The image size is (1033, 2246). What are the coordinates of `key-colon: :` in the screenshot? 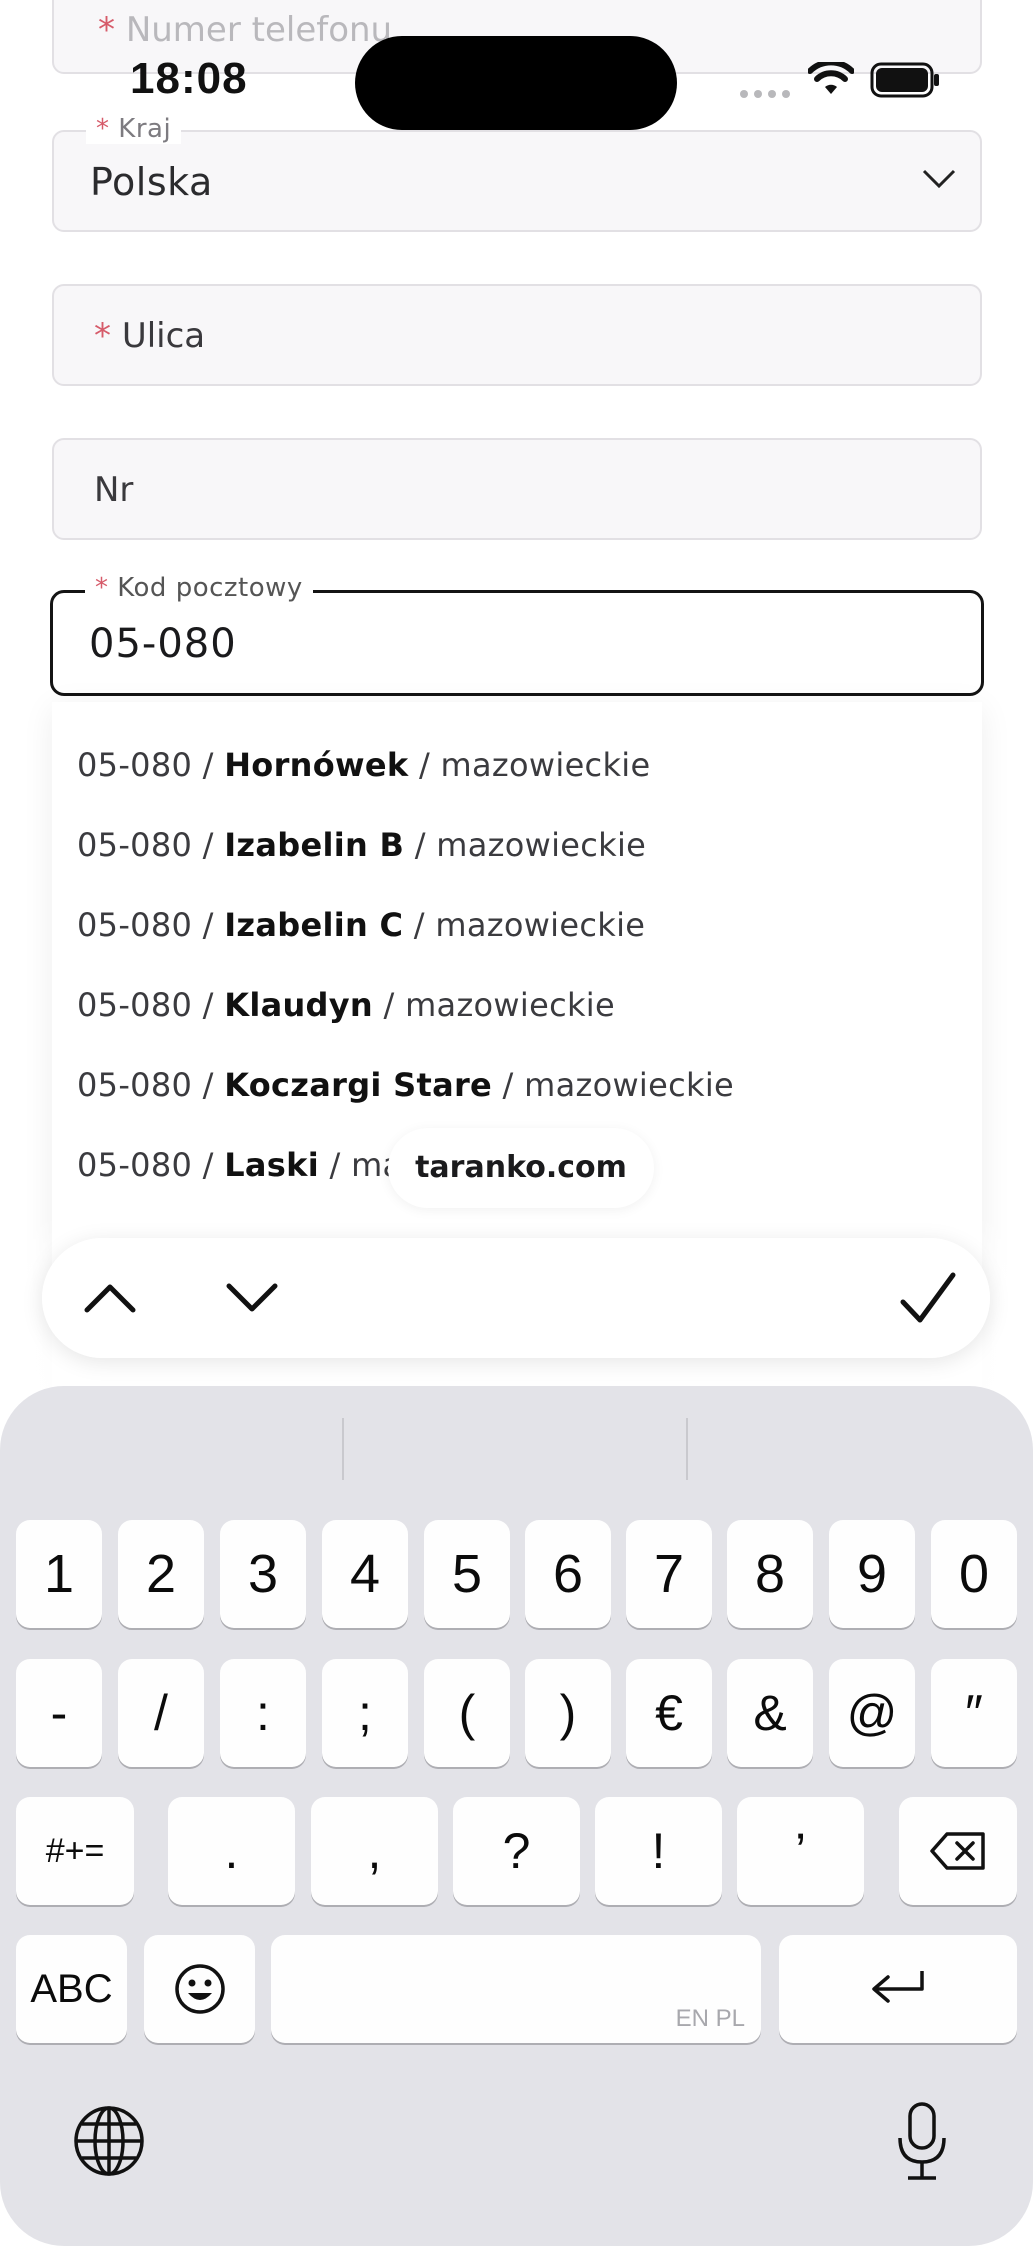 It's located at (263, 1713).